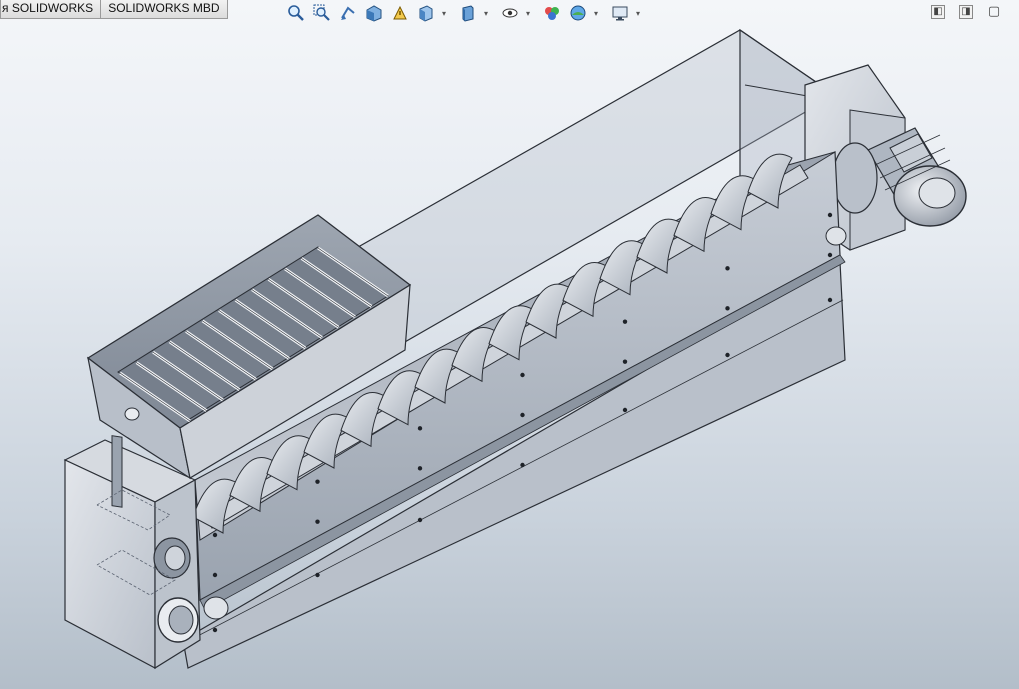 Image resolution: width=1019 pixels, height=689 pixels. I want to click on display-style-icon, so click(468, 13).